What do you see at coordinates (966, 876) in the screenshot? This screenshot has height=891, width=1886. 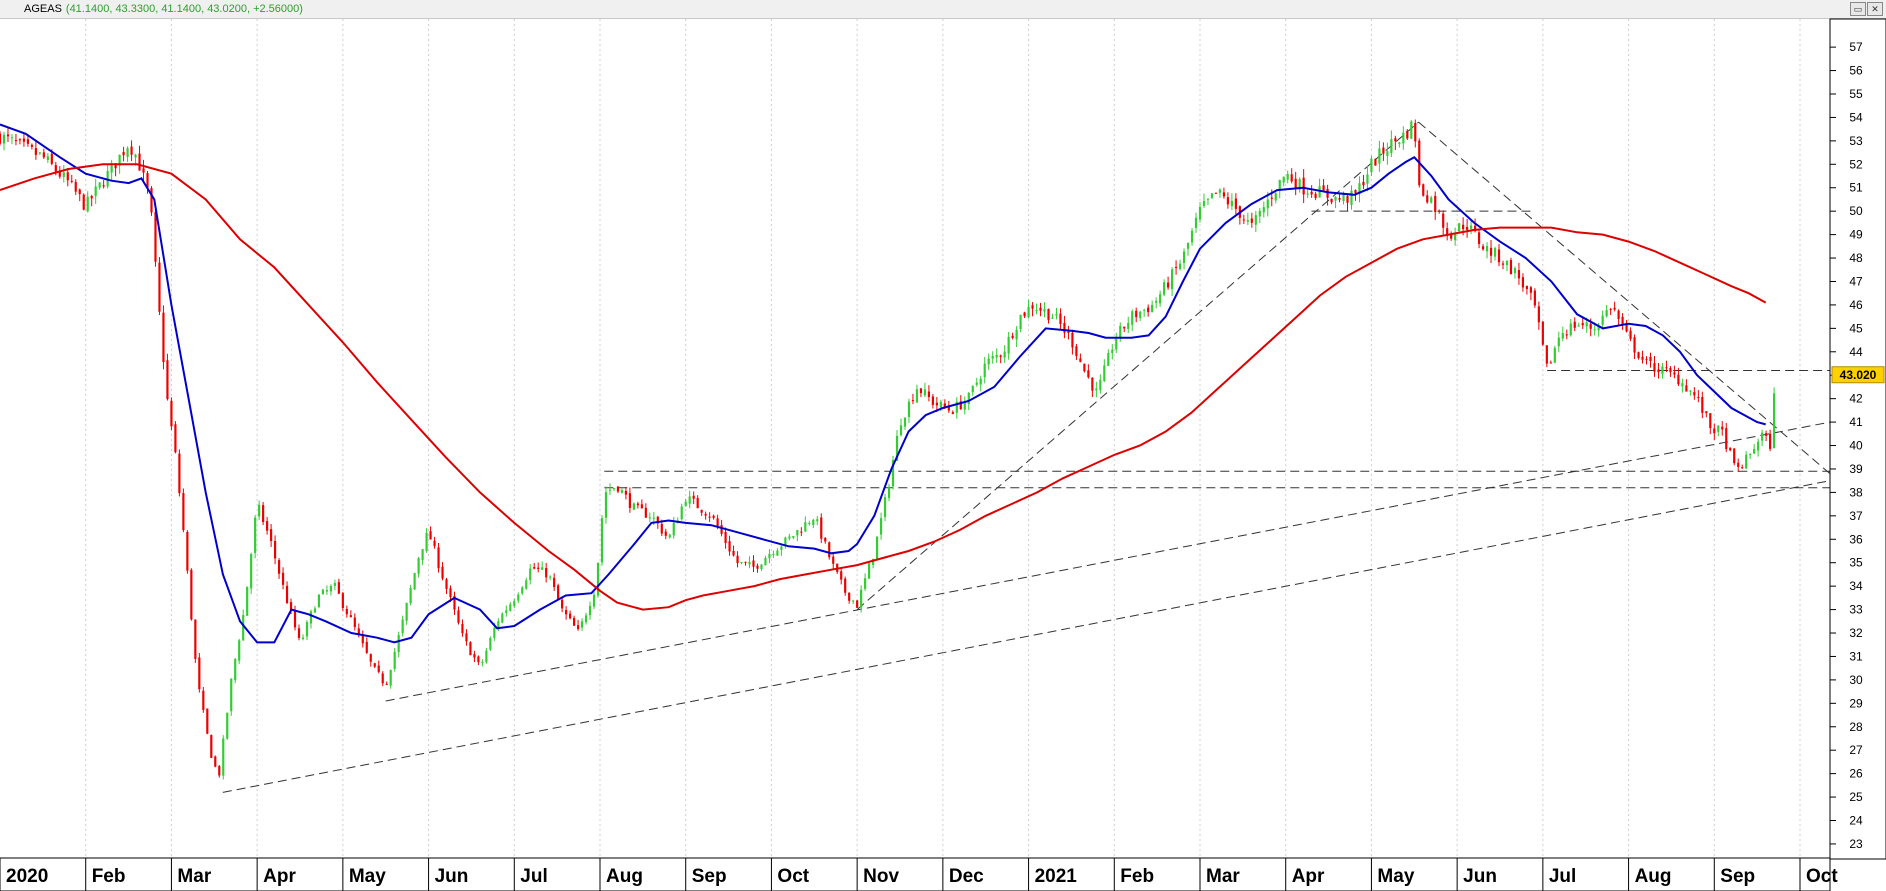 I see `x-tick-label: Dec` at bounding box center [966, 876].